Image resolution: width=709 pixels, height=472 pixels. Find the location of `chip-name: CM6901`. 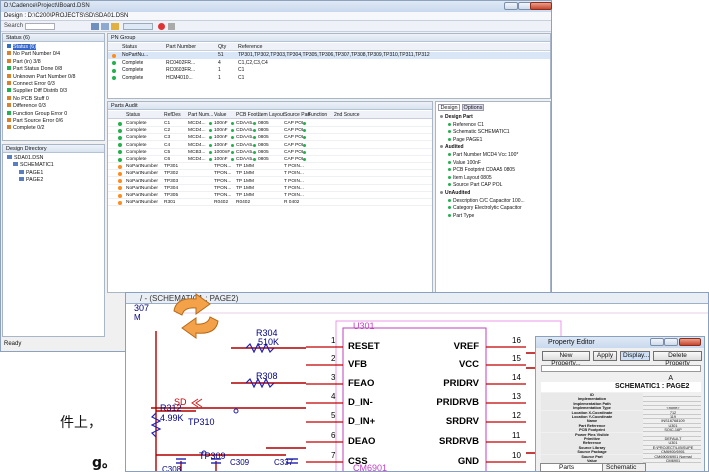

chip-name: CM6901 is located at coordinates (370, 467).